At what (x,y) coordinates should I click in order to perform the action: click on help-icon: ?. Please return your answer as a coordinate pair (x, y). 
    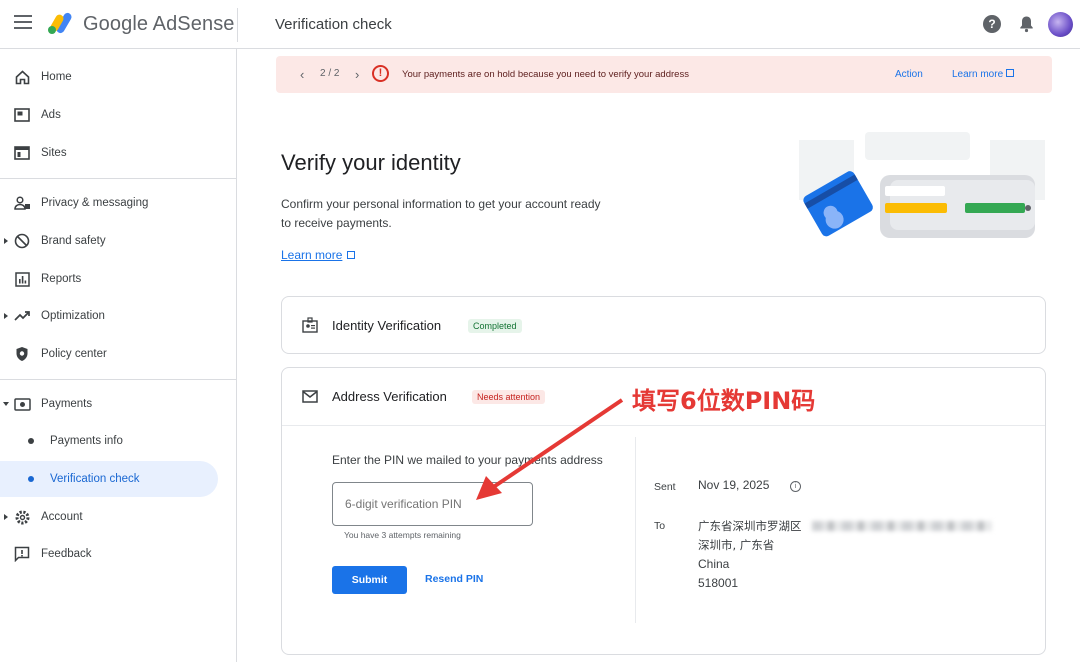
    Looking at the image, I should click on (992, 24).